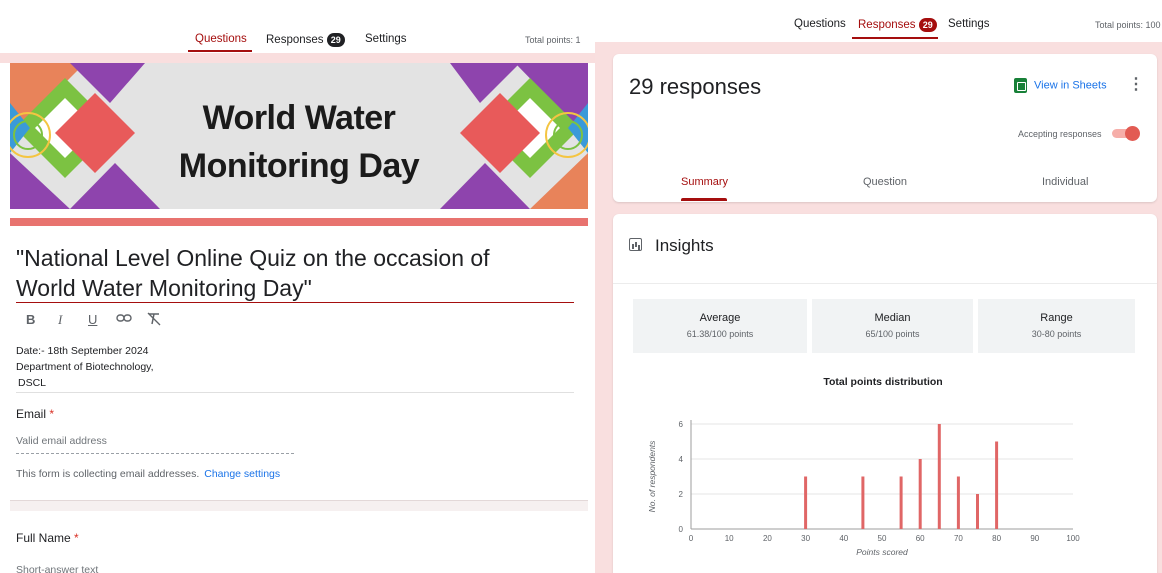 Image resolution: width=1162 pixels, height=573 pixels. Describe the element at coordinates (299, 118) in the screenshot. I see `banner-title-line1: World Water` at that location.